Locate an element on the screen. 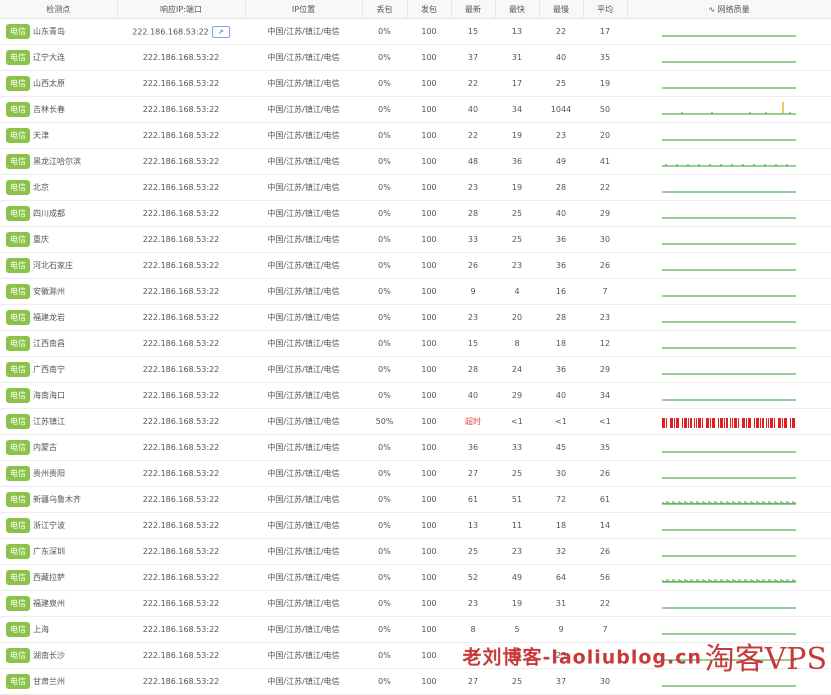  cell-latest: 28 is located at coordinates (473, 369).